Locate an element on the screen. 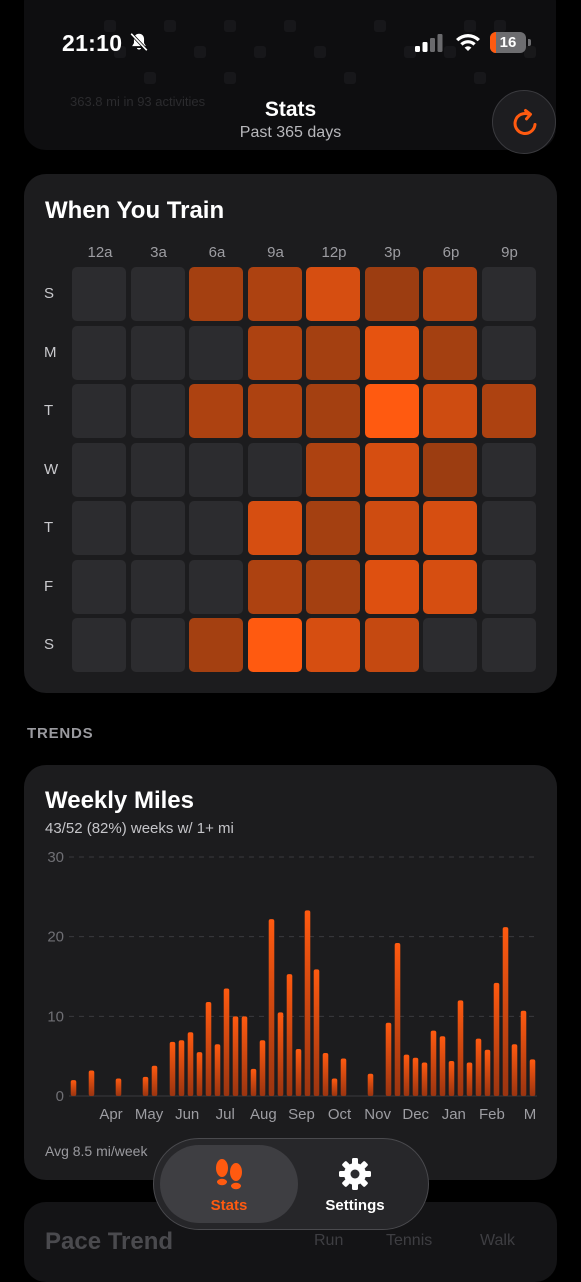 Image resolution: width=581 pixels, height=1282 pixels. month-tick-label: Apr is located at coordinates (110, 1114).